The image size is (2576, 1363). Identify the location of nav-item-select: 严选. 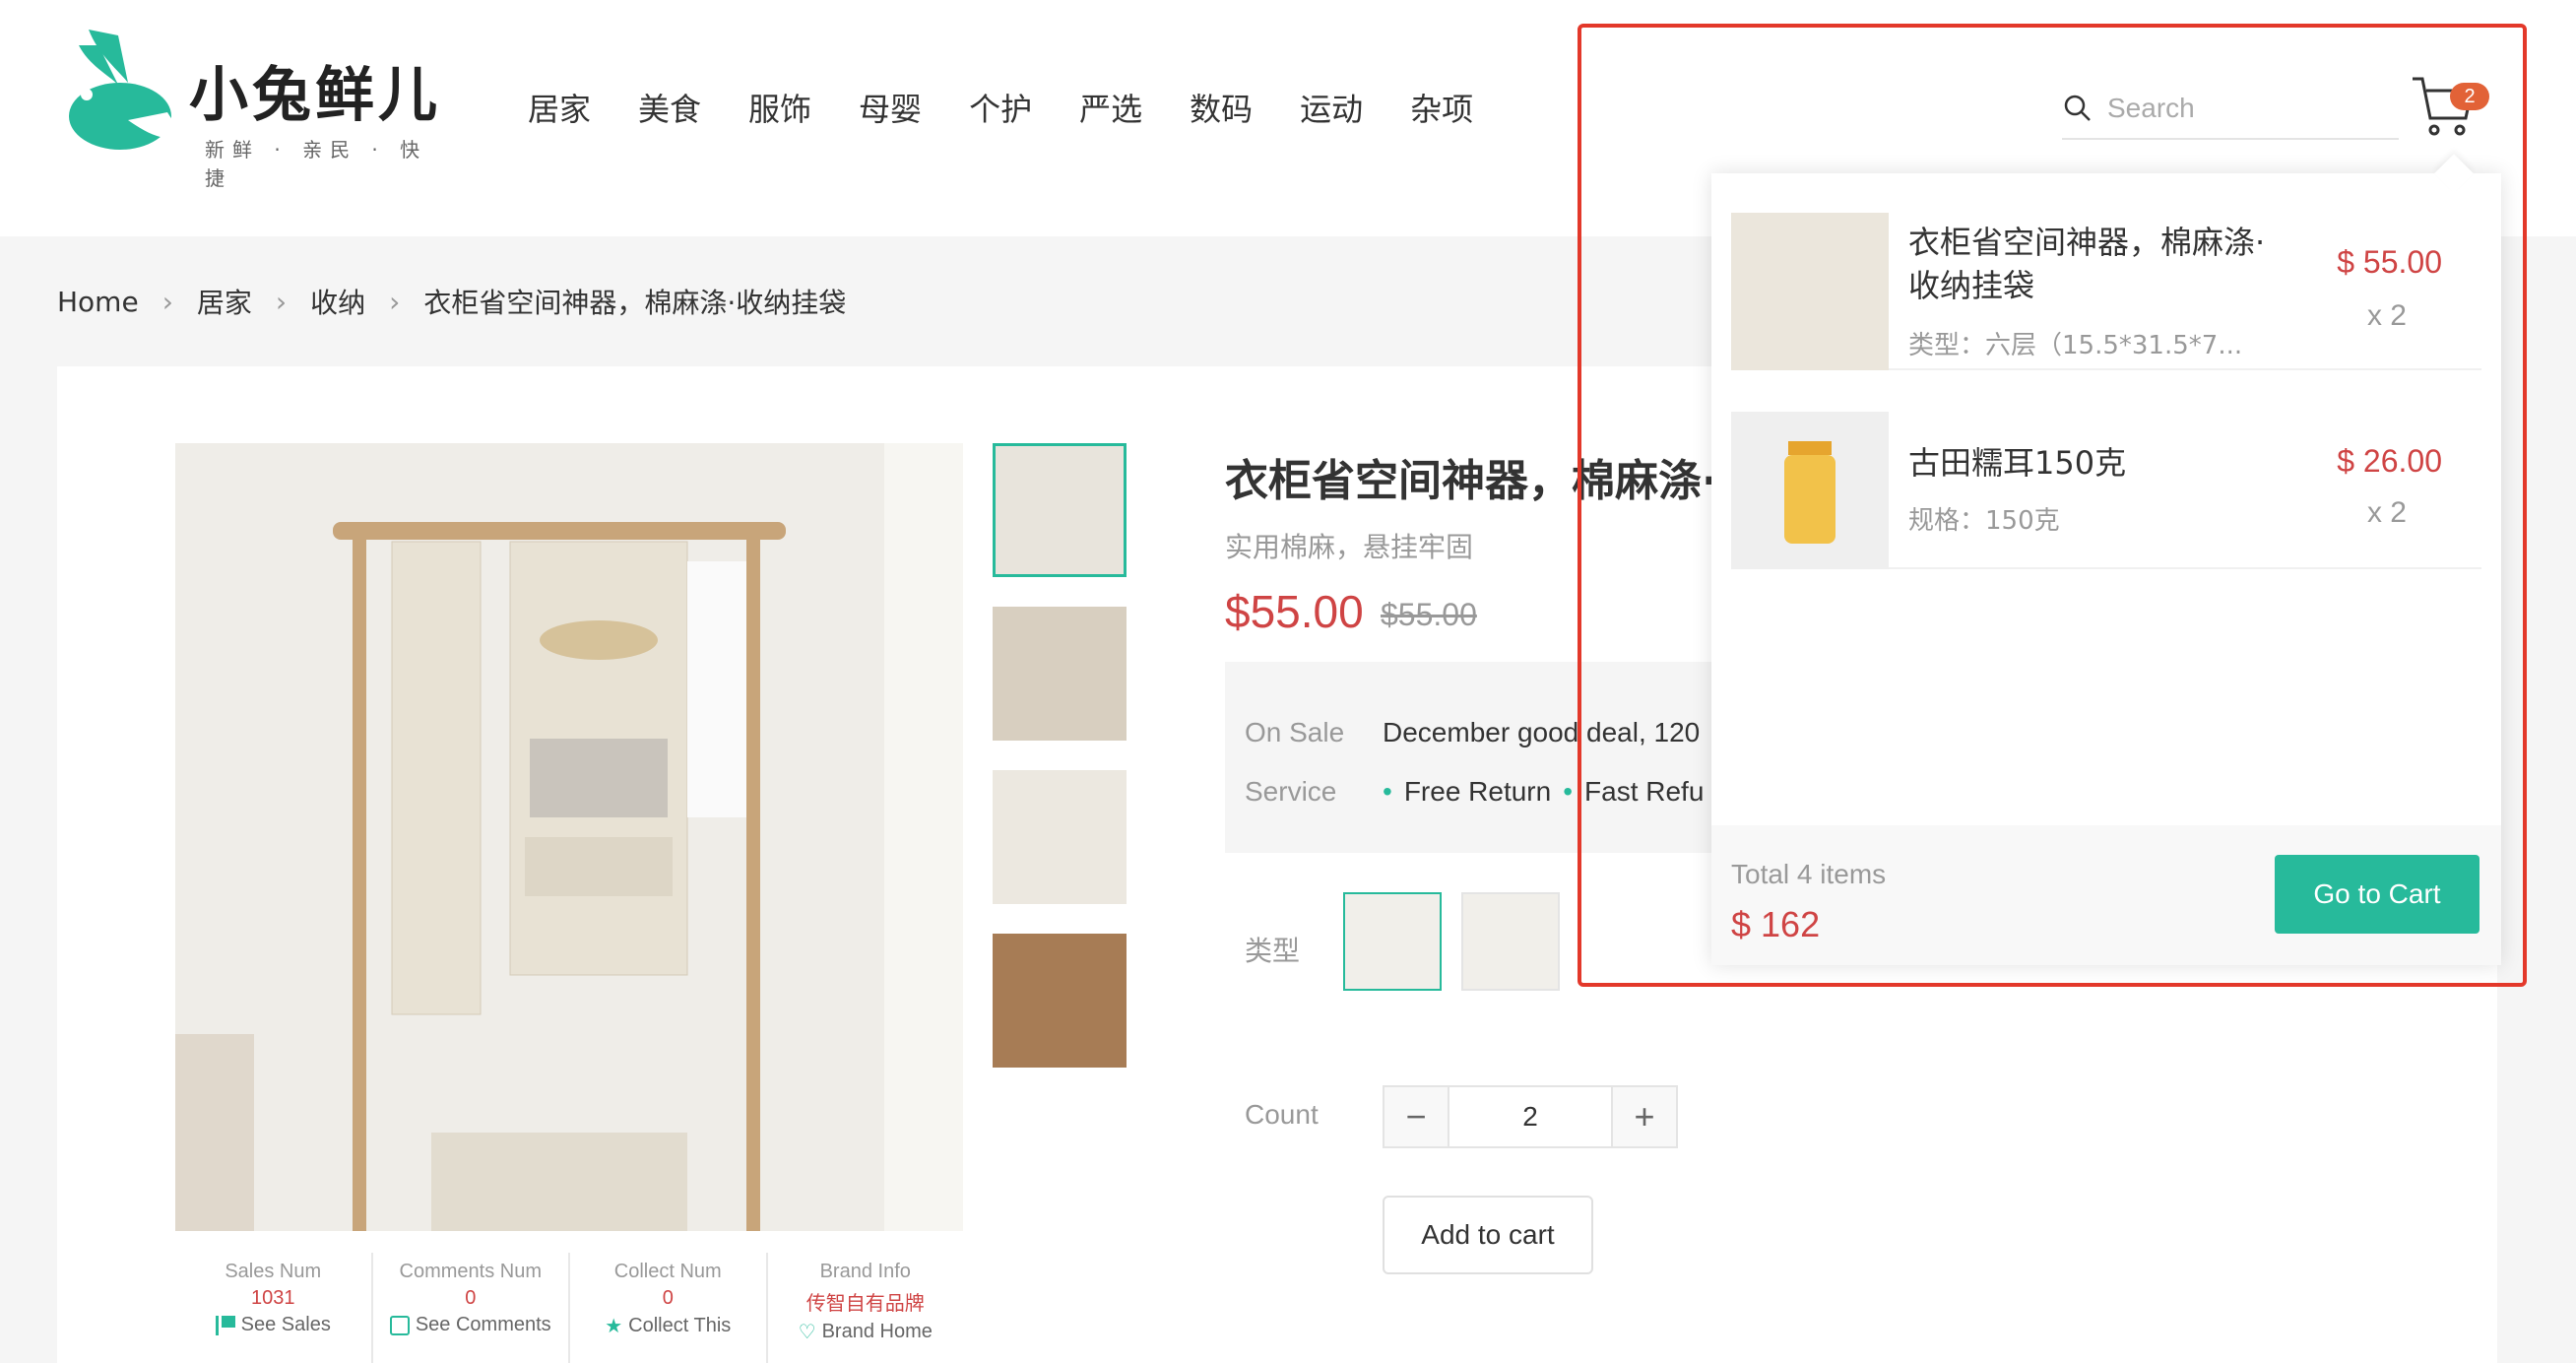
(1110, 107).